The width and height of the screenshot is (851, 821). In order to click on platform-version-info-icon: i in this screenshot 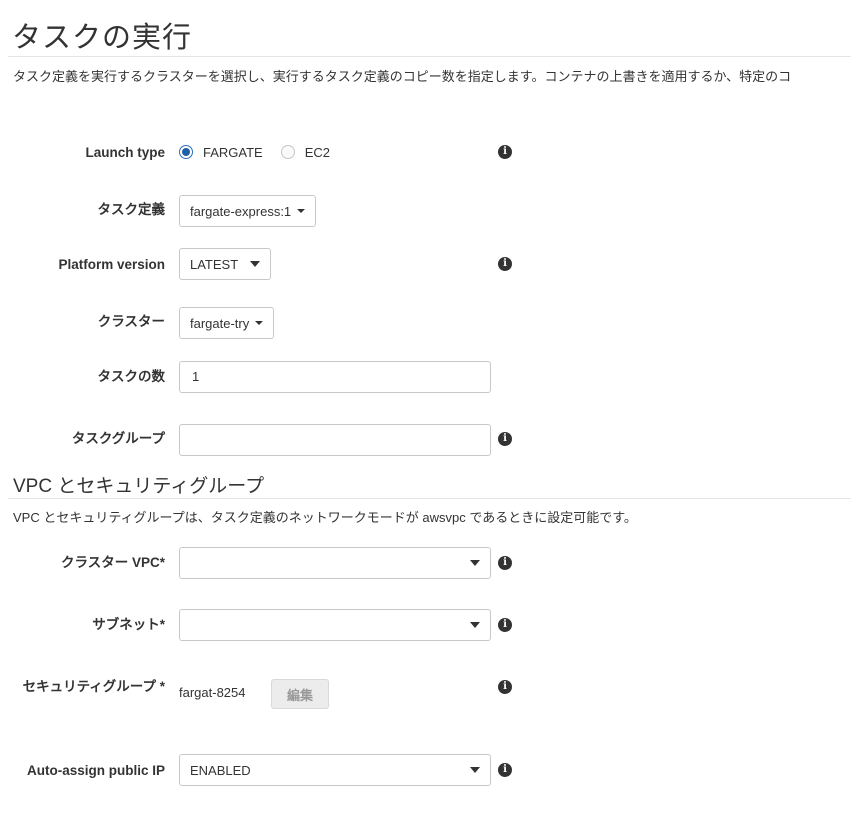, I will do `click(505, 264)`.